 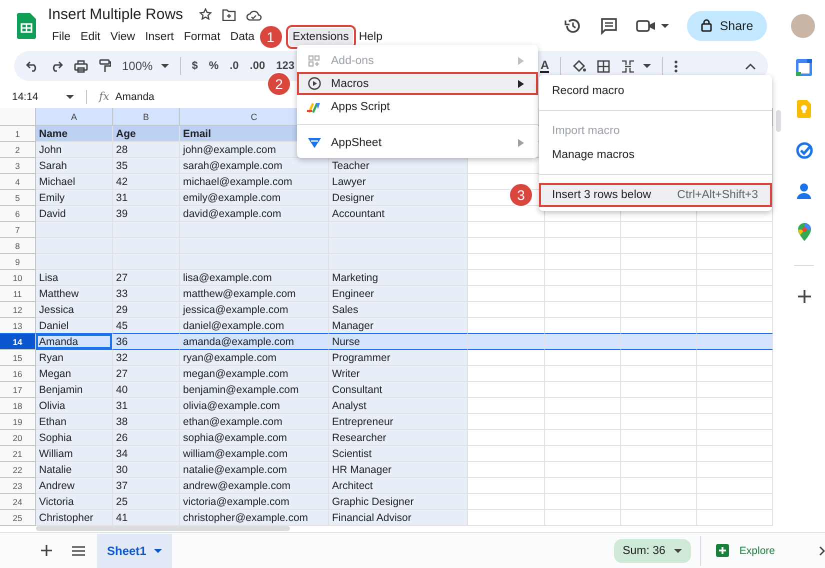 I want to click on row-header: 12, so click(x=18, y=310).